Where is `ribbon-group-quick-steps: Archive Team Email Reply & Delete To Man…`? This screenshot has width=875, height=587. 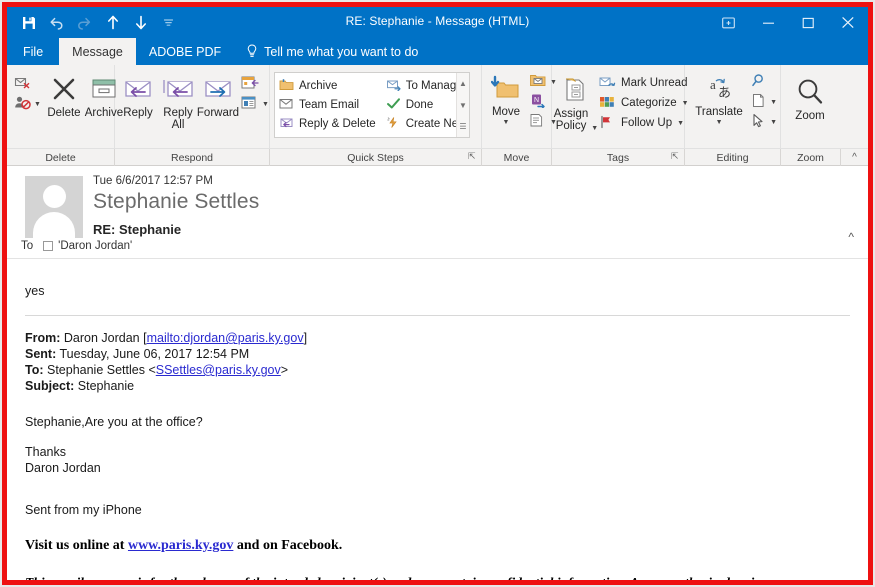
ribbon-group-quick-steps: Archive Team Email Reply & Delete To Man… is located at coordinates (376, 107).